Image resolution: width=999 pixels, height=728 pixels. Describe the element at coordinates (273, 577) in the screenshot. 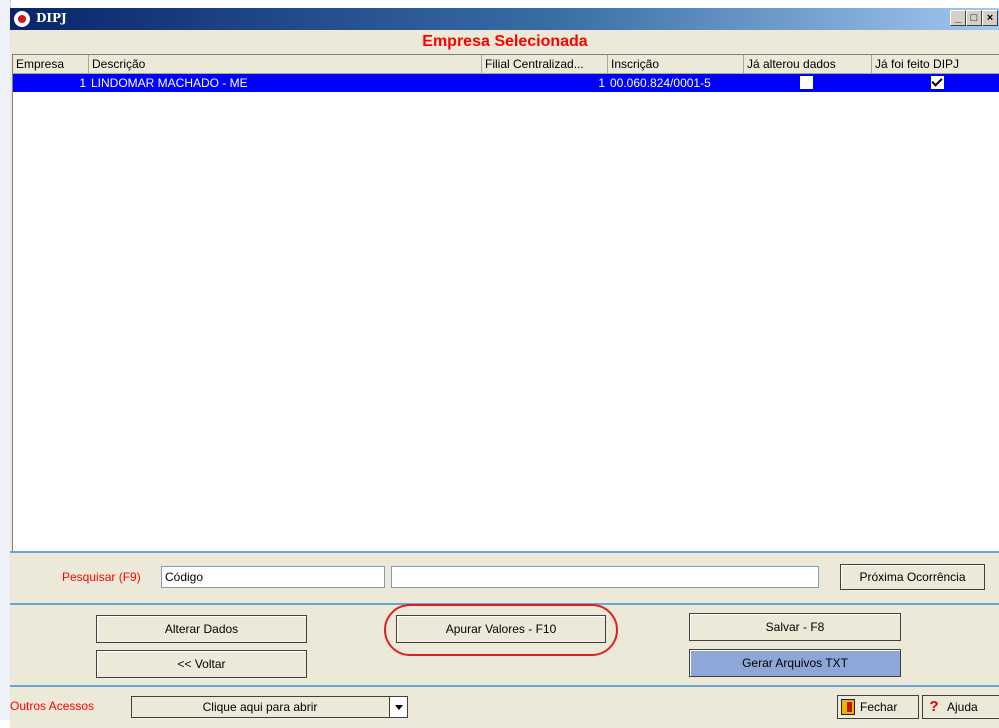

I see `search-field-select: Código` at that location.